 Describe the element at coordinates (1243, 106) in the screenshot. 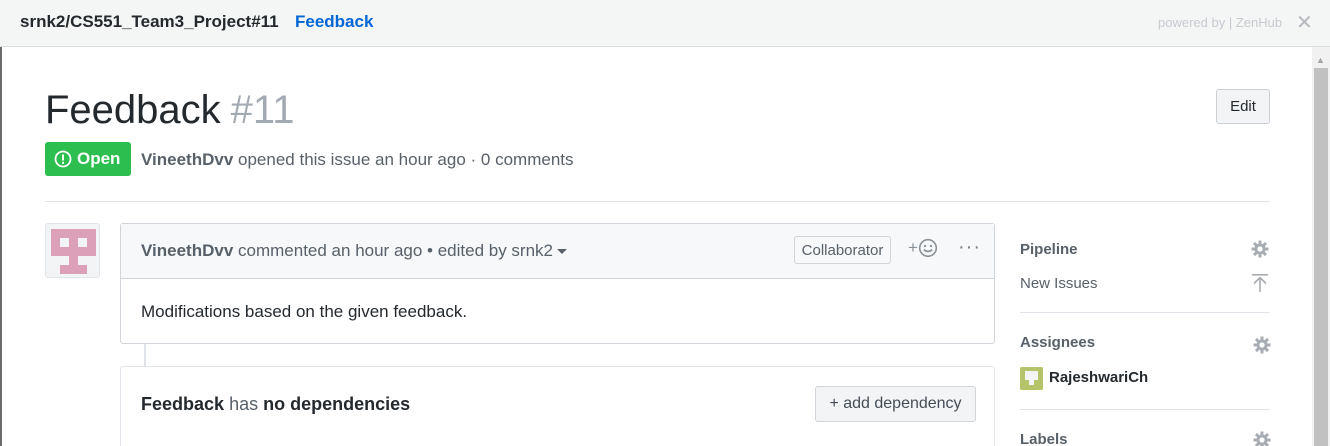

I see `edit-button: Edit` at that location.